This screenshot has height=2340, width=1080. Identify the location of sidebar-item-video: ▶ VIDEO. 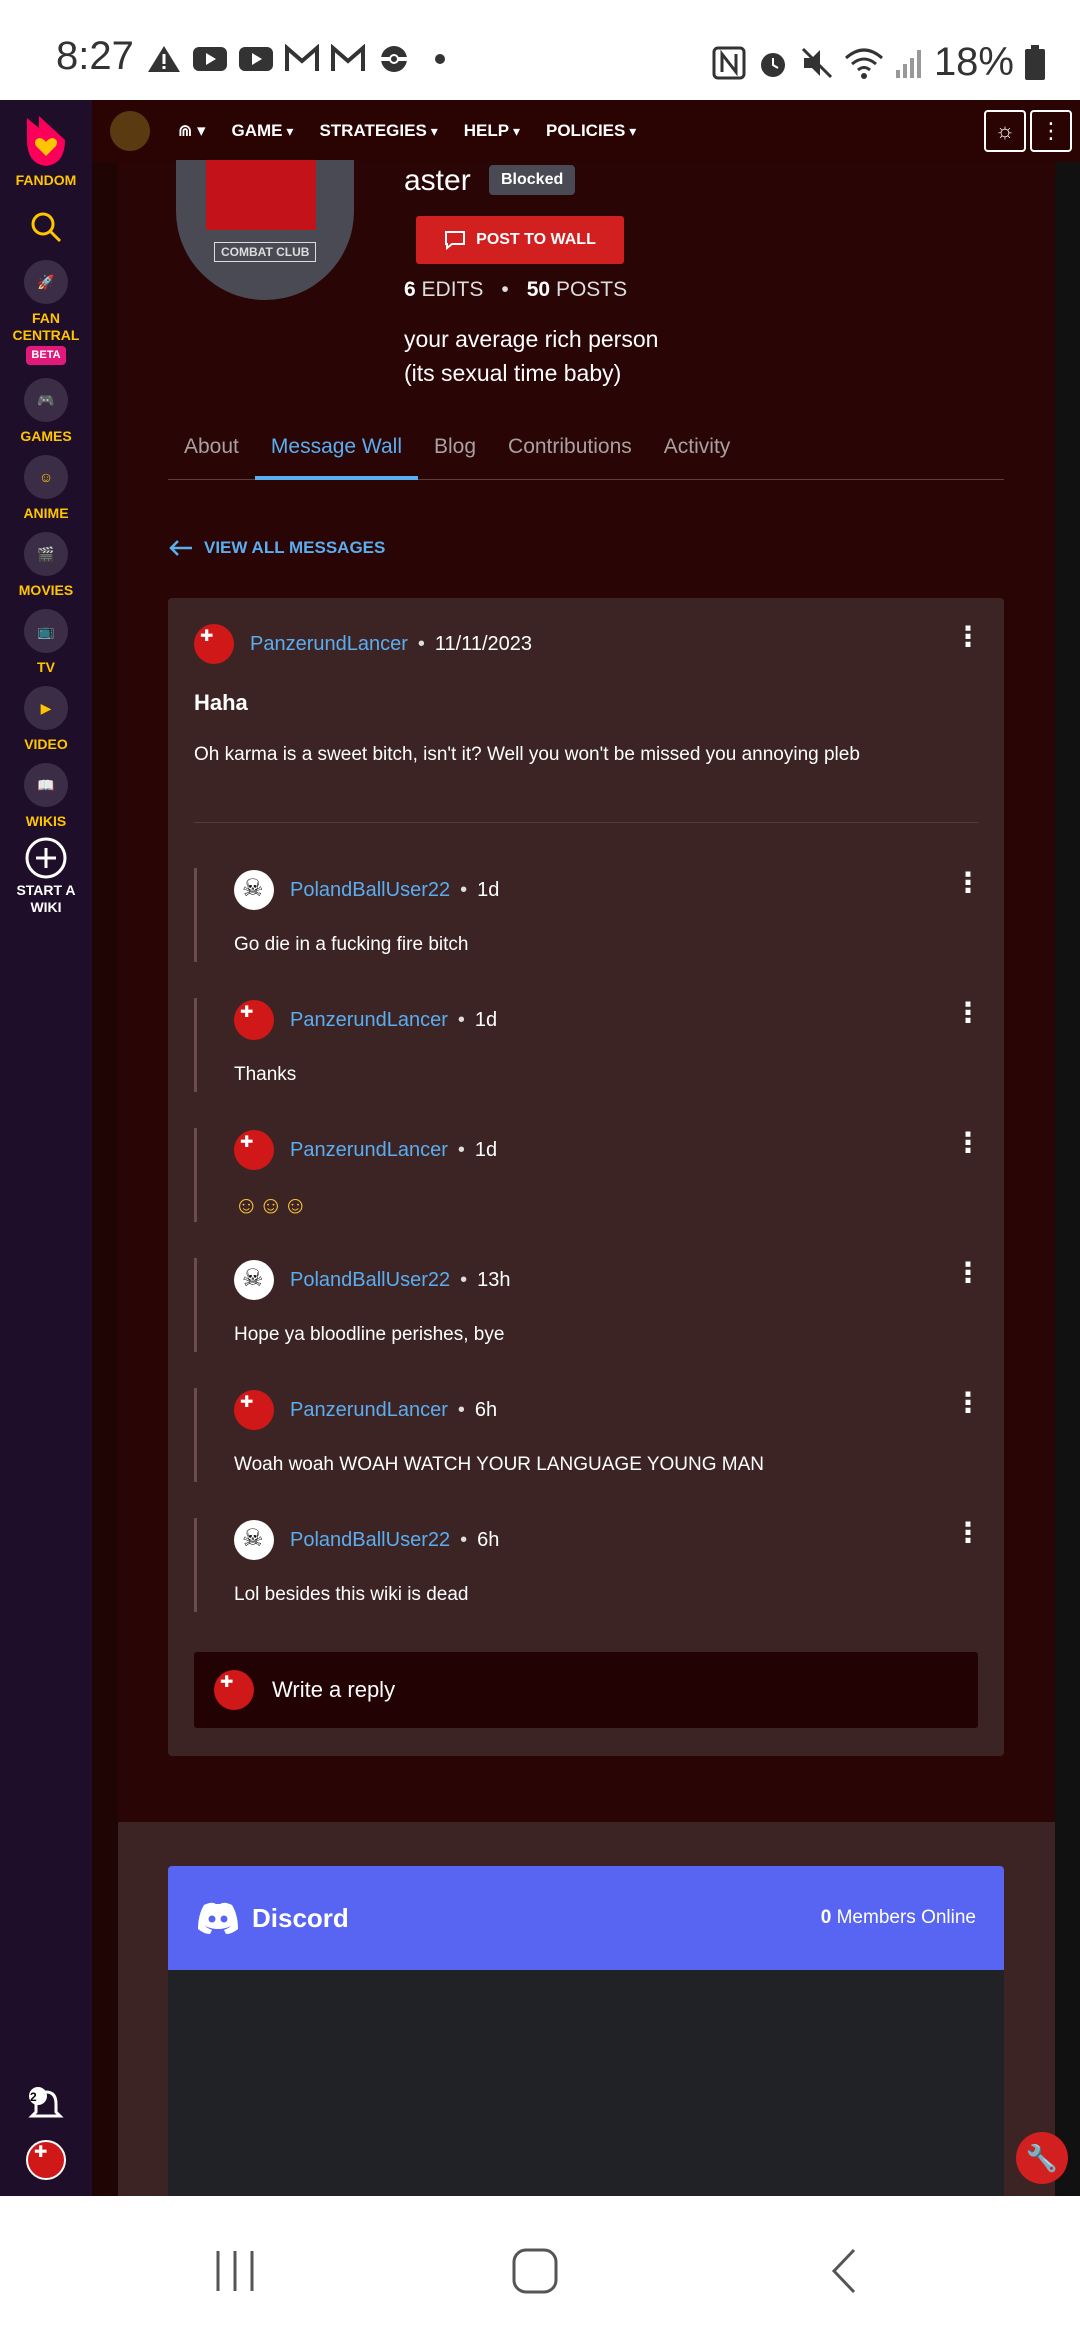
(46, 719).